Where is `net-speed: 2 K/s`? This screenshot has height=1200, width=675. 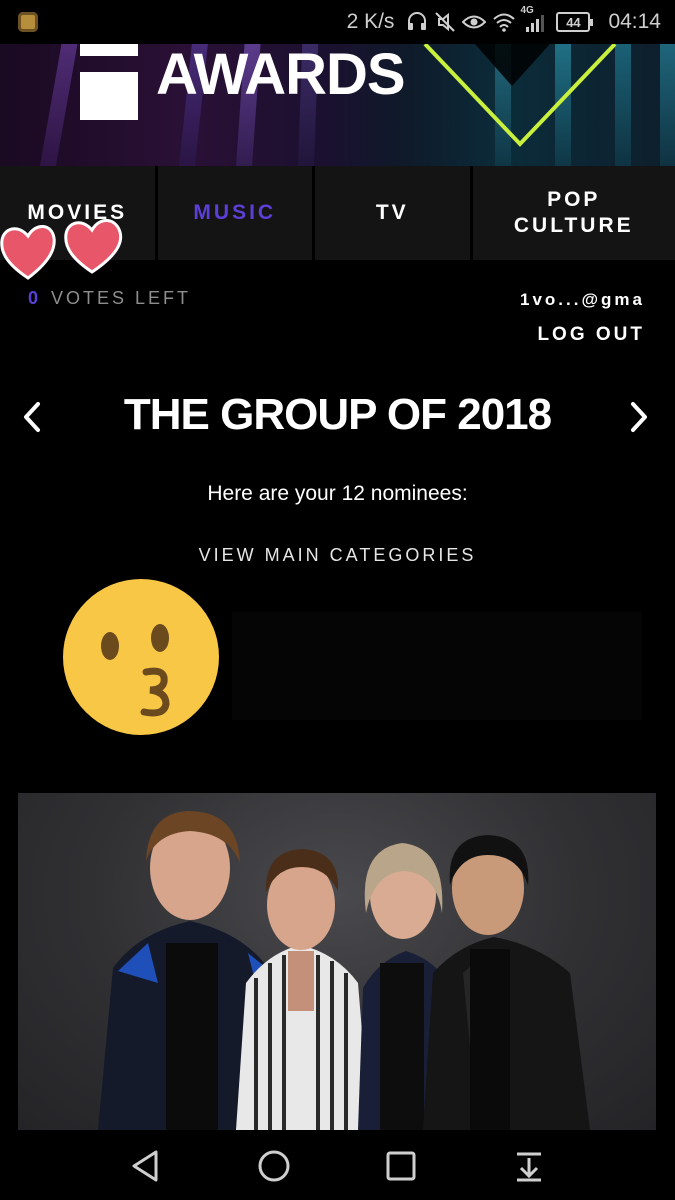
net-speed: 2 K/s is located at coordinates (370, 21).